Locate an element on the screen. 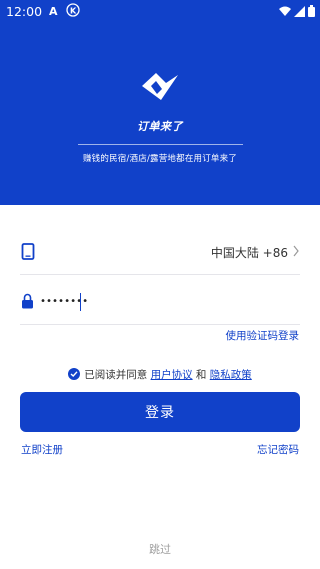 The image size is (320, 569). status-bar: 12:00 A K is located at coordinates (160, 12).